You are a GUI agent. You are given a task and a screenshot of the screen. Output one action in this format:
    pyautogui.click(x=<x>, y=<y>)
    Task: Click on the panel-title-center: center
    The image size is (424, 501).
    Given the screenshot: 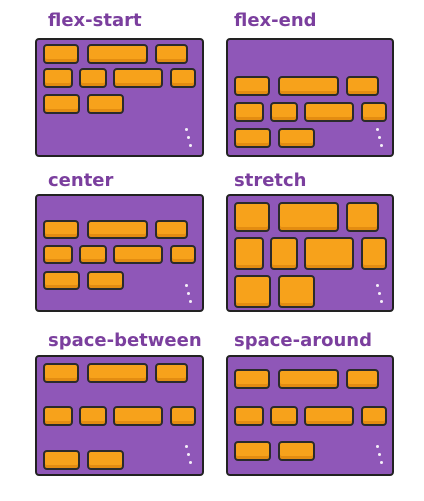 What is the action you would take?
    pyautogui.click(x=81, y=180)
    